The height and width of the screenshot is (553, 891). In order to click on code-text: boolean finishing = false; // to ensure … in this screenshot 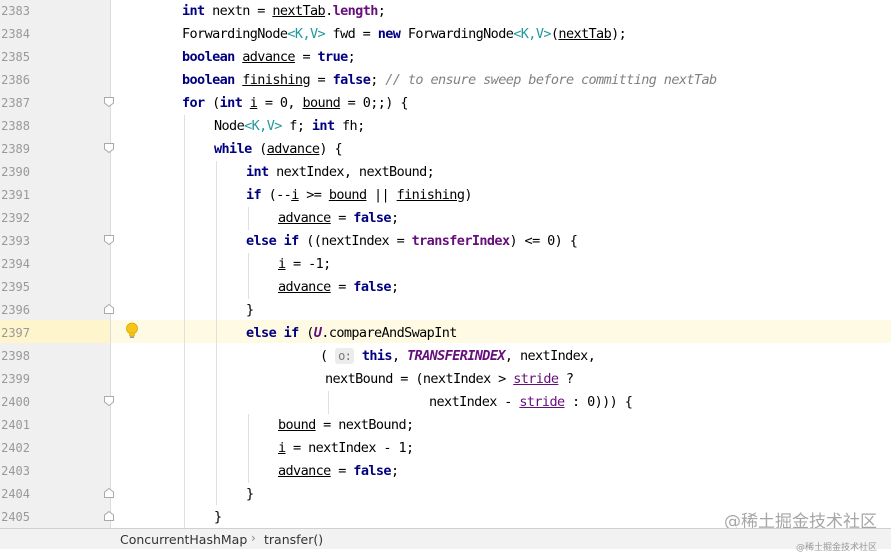, I will do `click(449, 80)`.